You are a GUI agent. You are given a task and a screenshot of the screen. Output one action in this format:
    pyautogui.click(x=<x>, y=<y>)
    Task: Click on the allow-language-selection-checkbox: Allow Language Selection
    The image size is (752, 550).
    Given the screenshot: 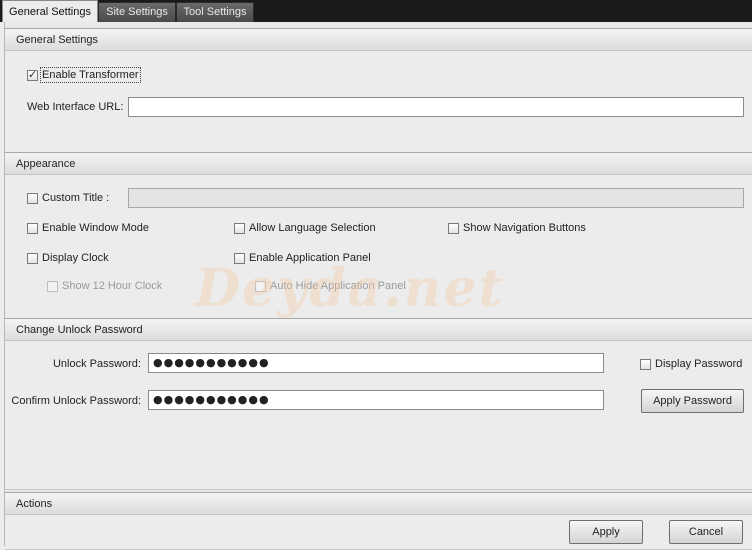 What is the action you would take?
    pyautogui.click(x=305, y=228)
    